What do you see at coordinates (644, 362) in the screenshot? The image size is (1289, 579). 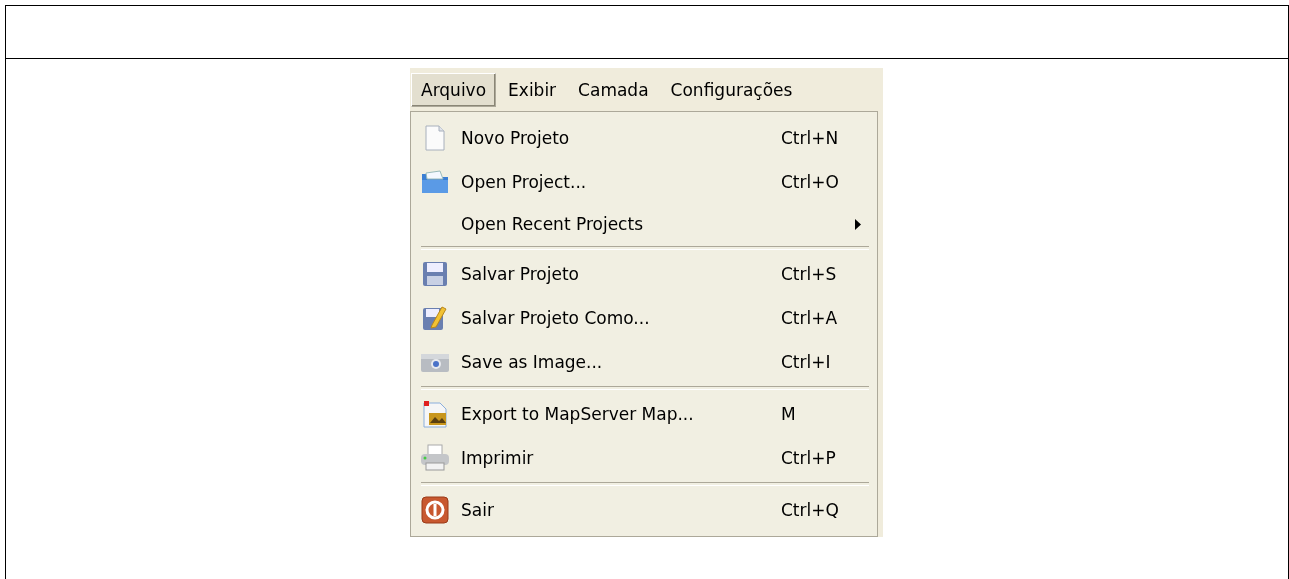 I see `menu-item: Save as Image... Ctrl+I` at bounding box center [644, 362].